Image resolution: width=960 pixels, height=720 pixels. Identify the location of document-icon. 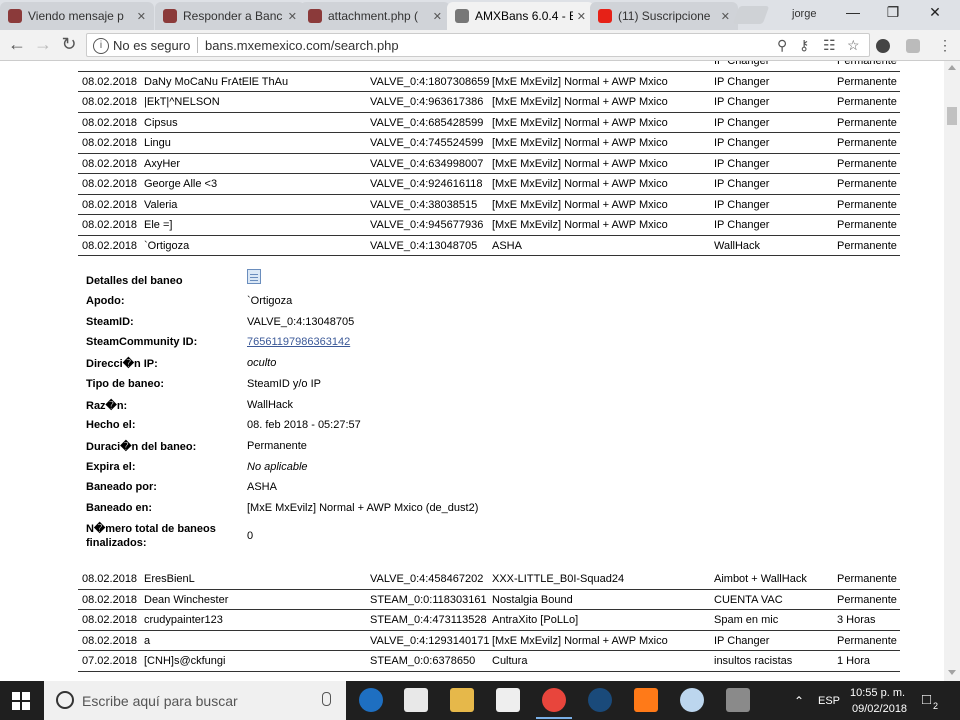
(254, 276).